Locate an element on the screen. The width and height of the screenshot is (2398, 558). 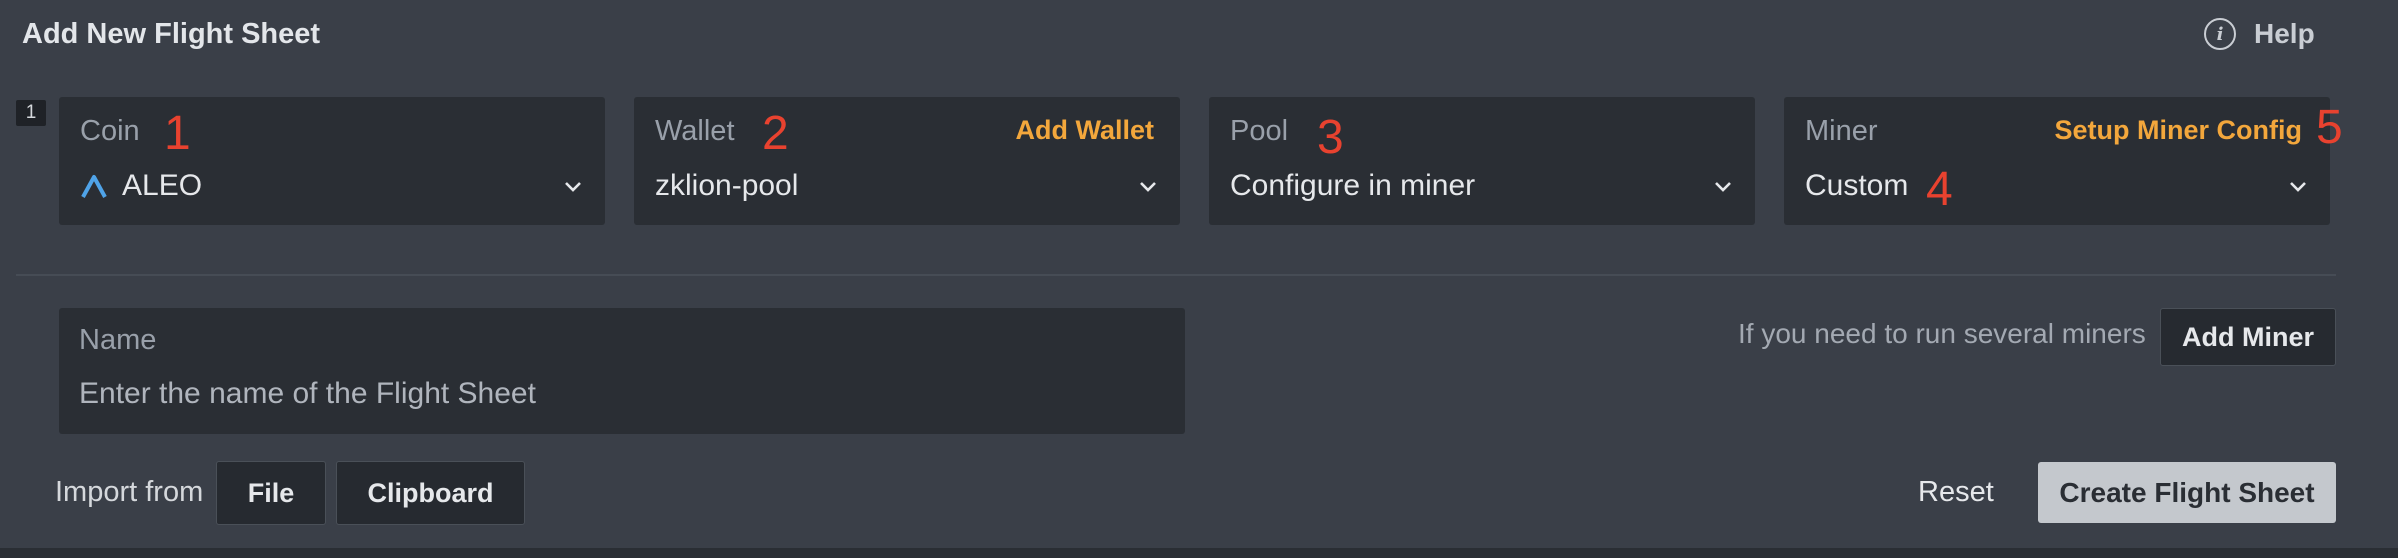
wallet-label: Wallet is located at coordinates (695, 131).